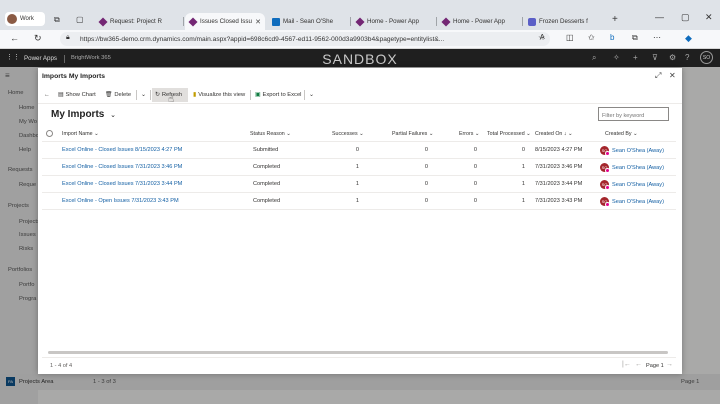  Describe the element at coordinates (626, 364) in the screenshot. I see `first-page-icon: |←` at that location.